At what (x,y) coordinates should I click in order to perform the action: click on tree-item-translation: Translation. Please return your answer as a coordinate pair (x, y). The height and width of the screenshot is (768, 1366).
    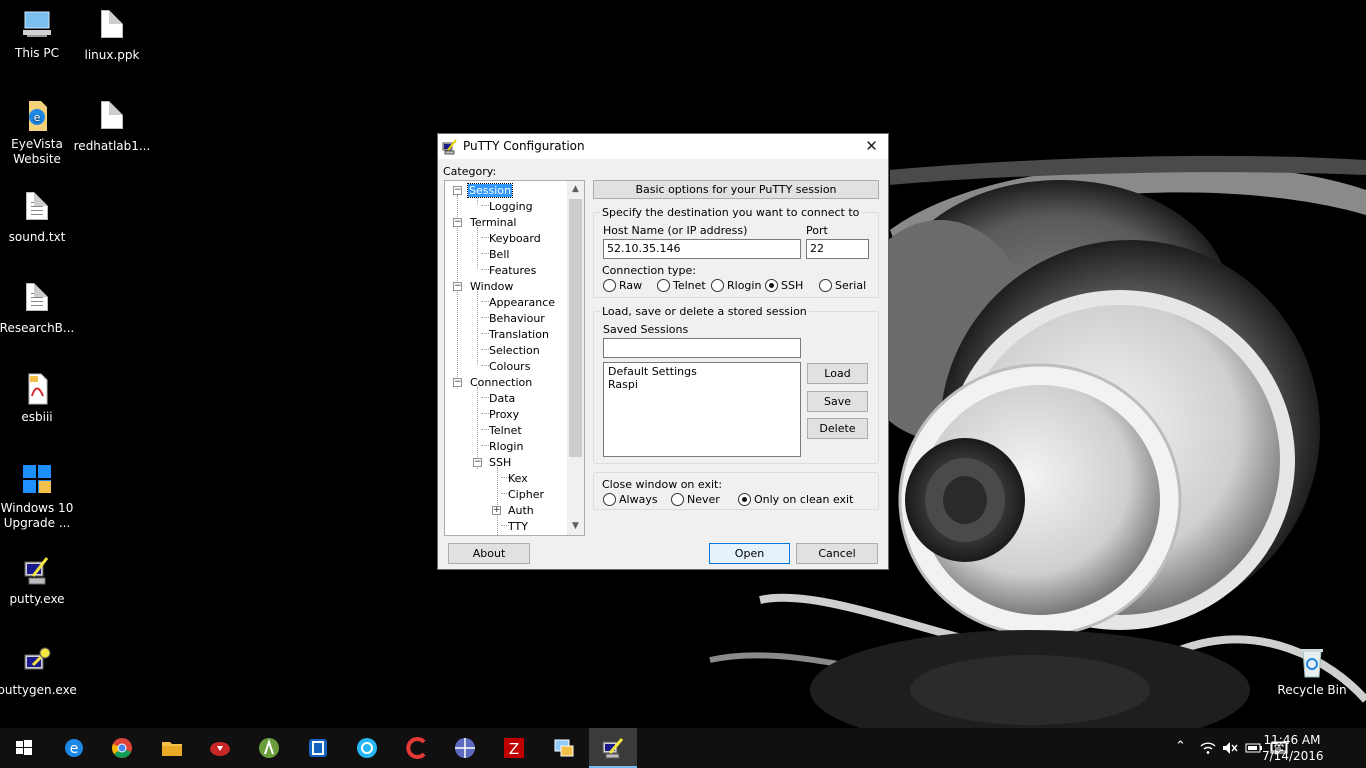
    Looking at the image, I should click on (519, 334).